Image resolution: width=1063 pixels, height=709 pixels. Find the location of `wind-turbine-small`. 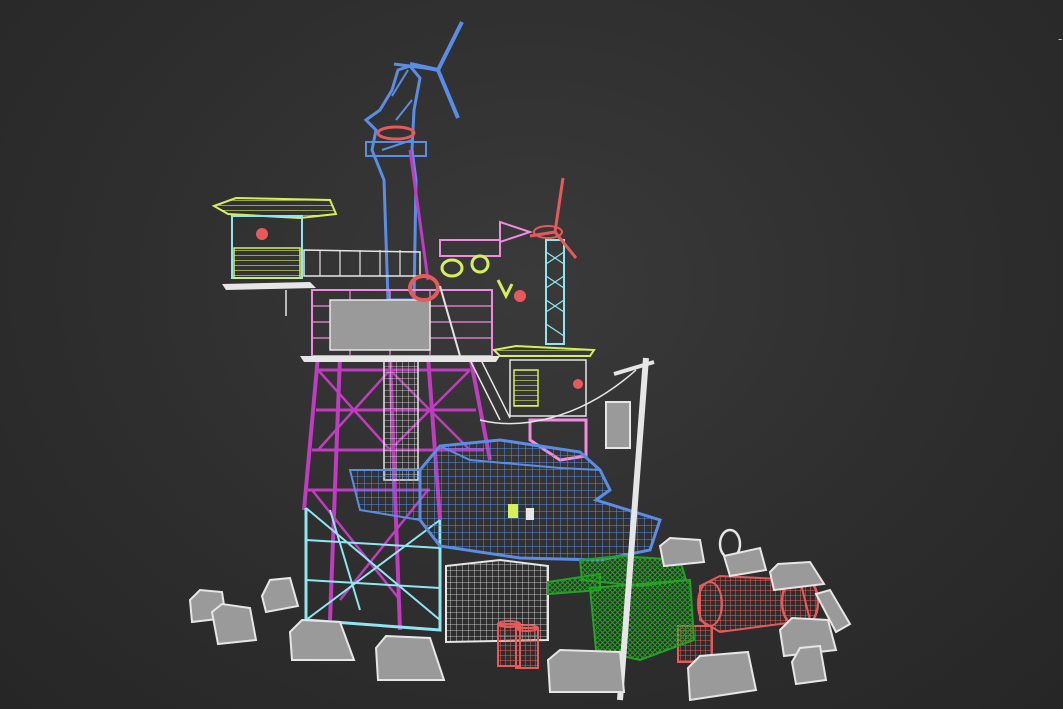

wind-turbine-small is located at coordinates (538, 261).